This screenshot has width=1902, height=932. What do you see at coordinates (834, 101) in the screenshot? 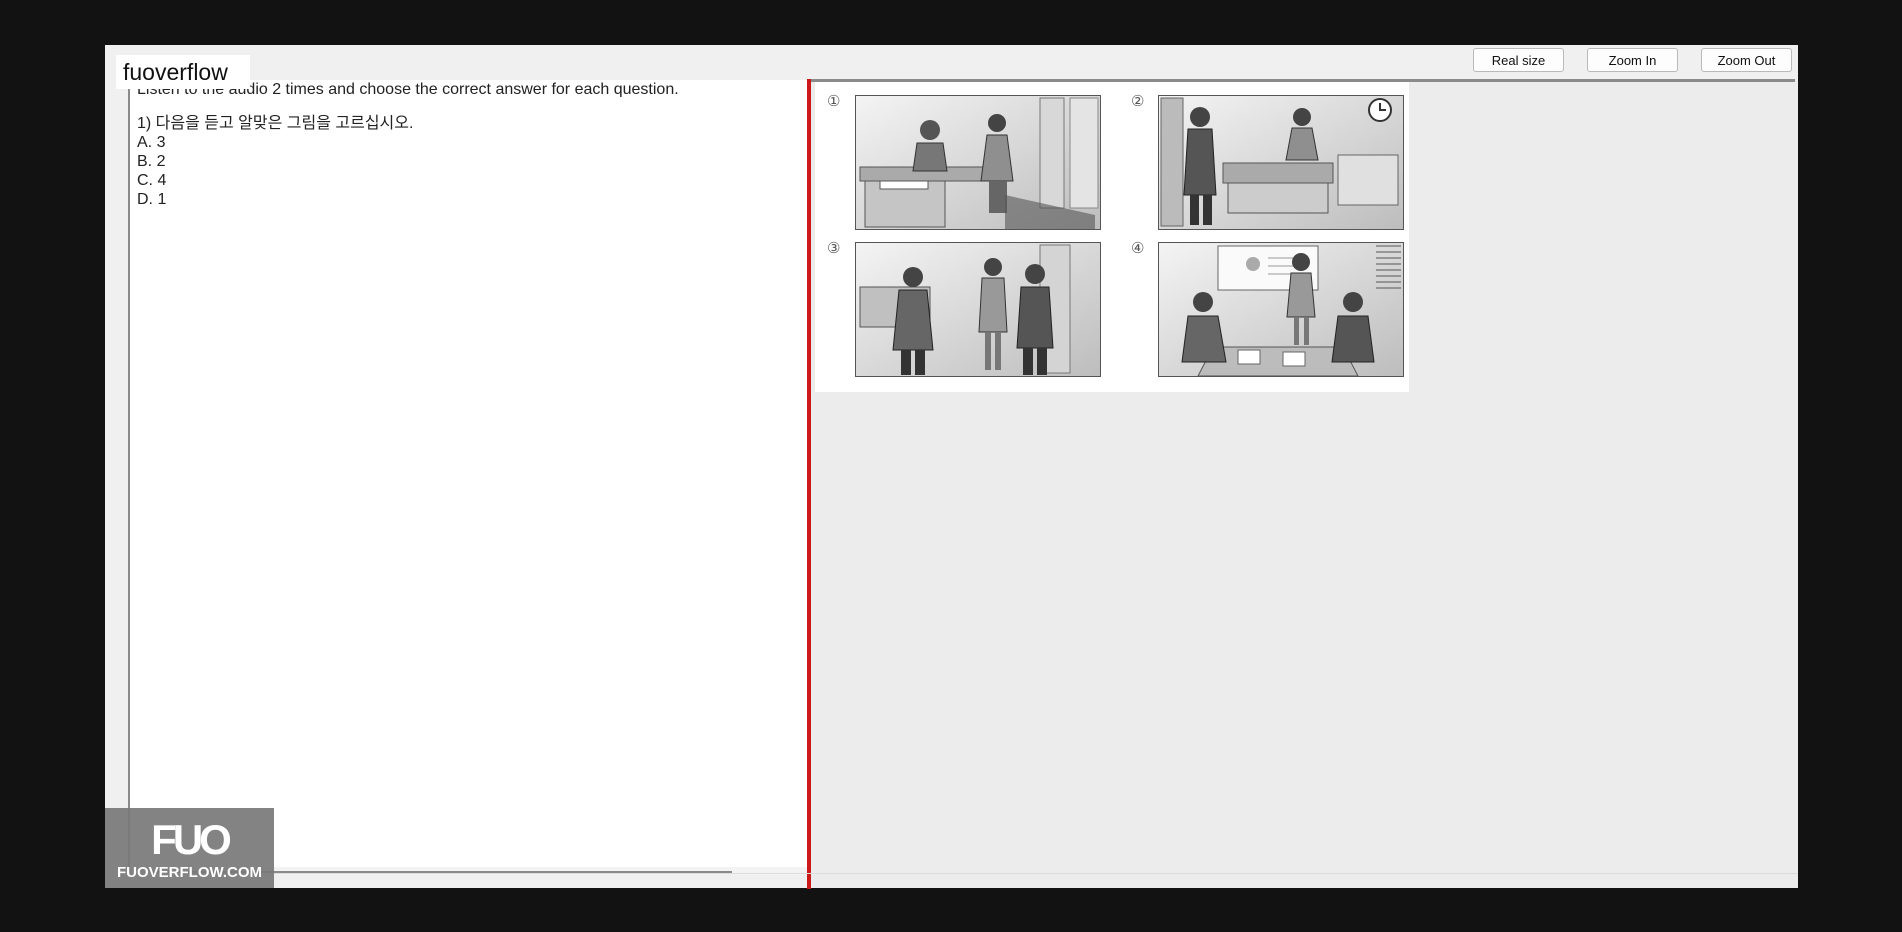
I see `panel-number: ①` at bounding box center [834, 101].